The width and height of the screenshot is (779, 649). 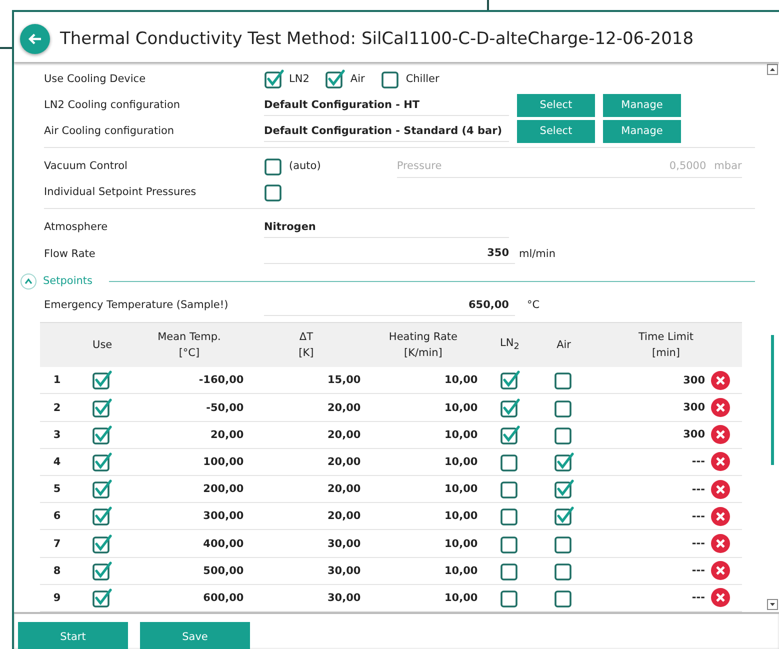 I want to click on field-label: Use Cooling Device, so click(x=95, y=79).